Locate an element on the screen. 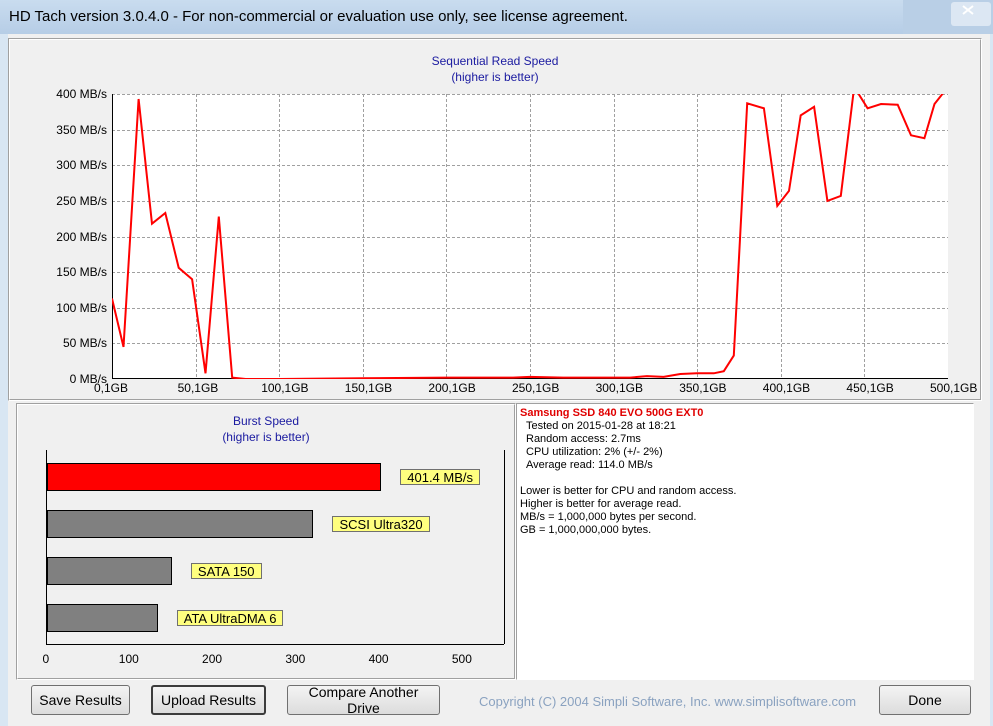  read-y-tick-label: 50 MB/s is located at coordinates (84, 343).